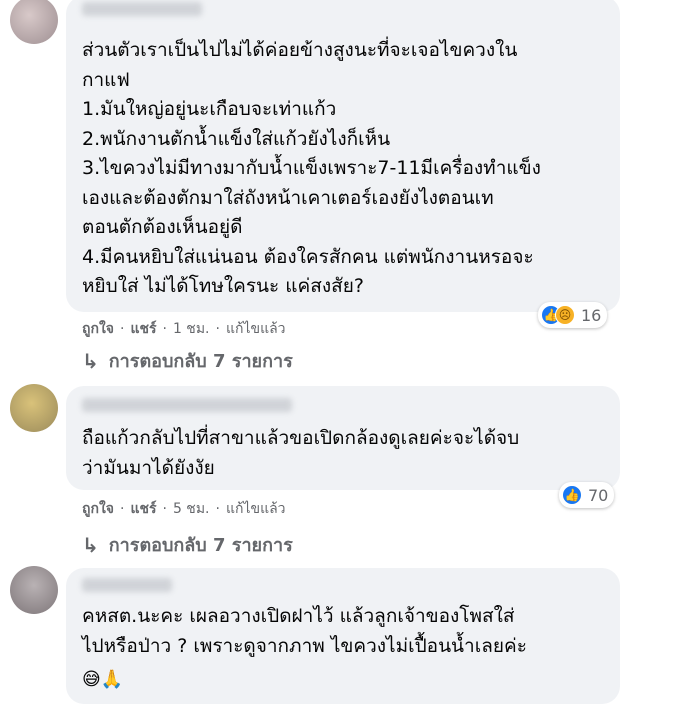  I want to click on comment-actions: ถูกใจ · แชร์ · 5 ชม. · แก้ไขแล้ว, so click(184, 509).